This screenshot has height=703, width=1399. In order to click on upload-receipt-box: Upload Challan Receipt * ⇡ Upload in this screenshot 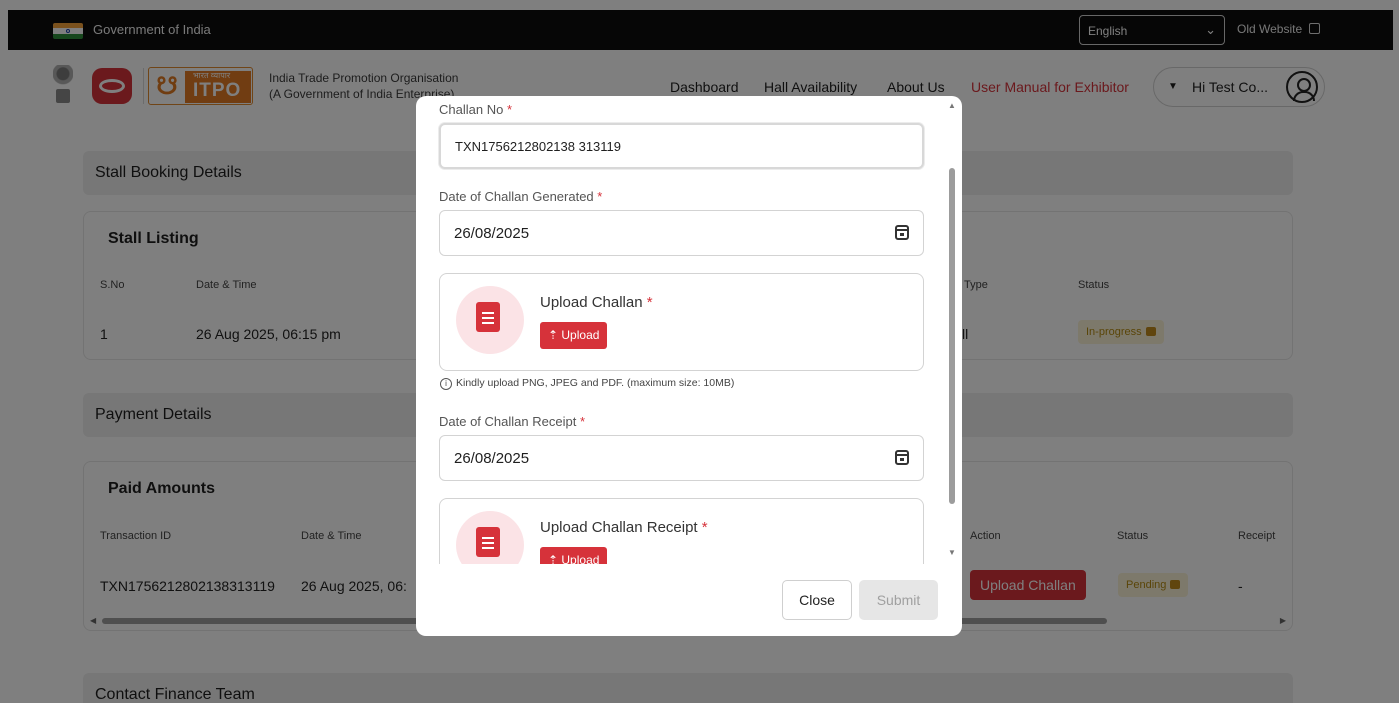, I will do `click(681, 531)`.